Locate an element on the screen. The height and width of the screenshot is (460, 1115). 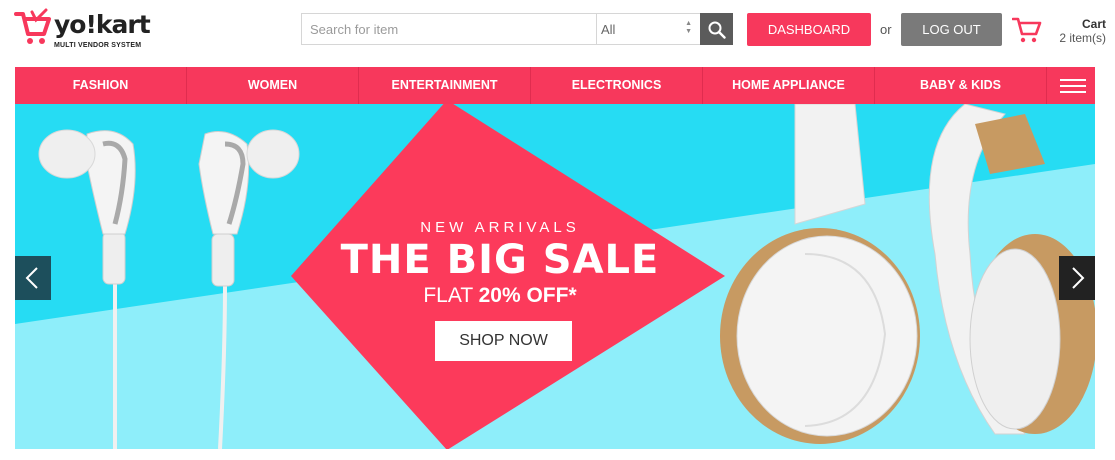
chevron-left-icon is located at coordinates (31, 278).